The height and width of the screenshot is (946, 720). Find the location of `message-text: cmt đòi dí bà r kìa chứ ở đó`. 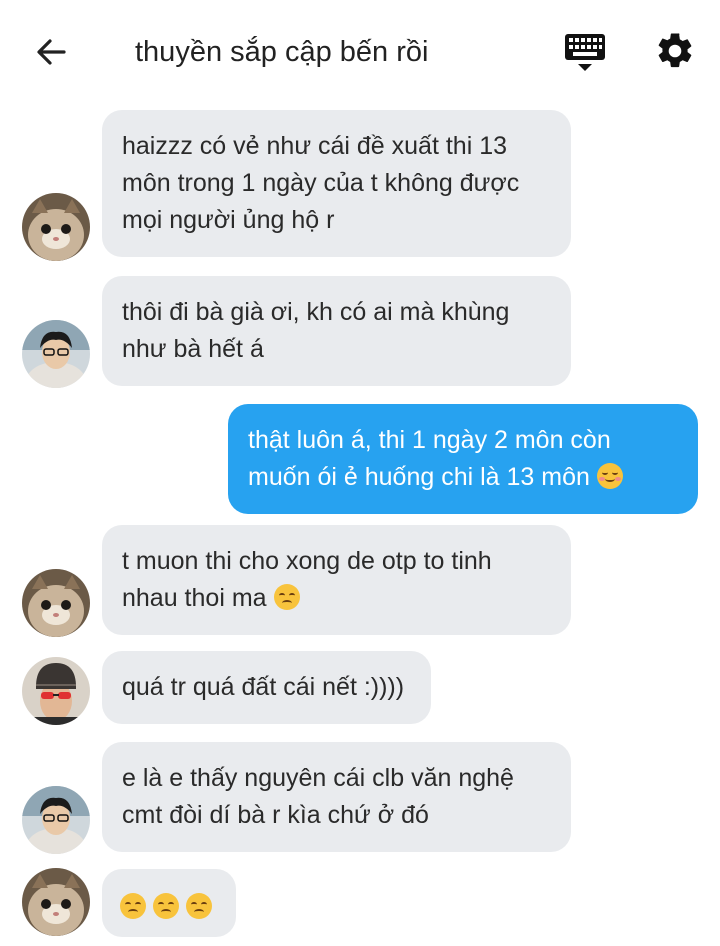

message-text: cmt đòi dí bà r kìa chứ ở đó is located at coordinates (275, 815).